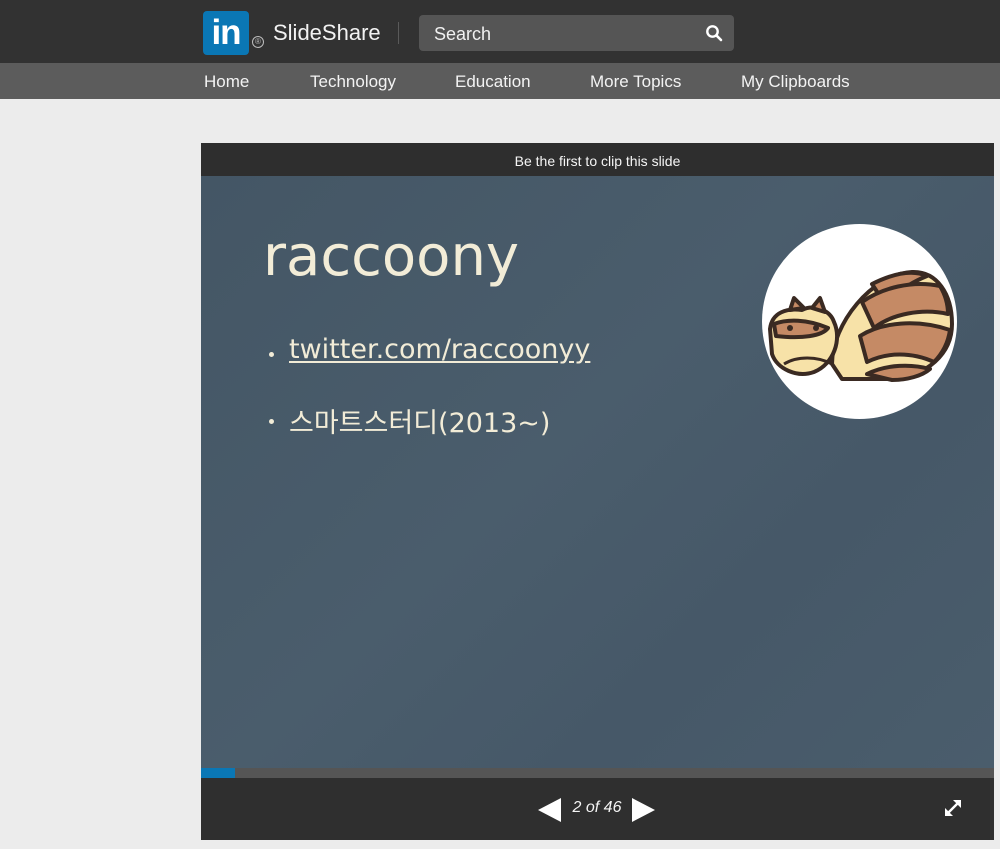 The image size is (1000, 849). Describe the element at coordinates (391, 256) in the screenshot. I see `slide-title: raccoony` at that location.